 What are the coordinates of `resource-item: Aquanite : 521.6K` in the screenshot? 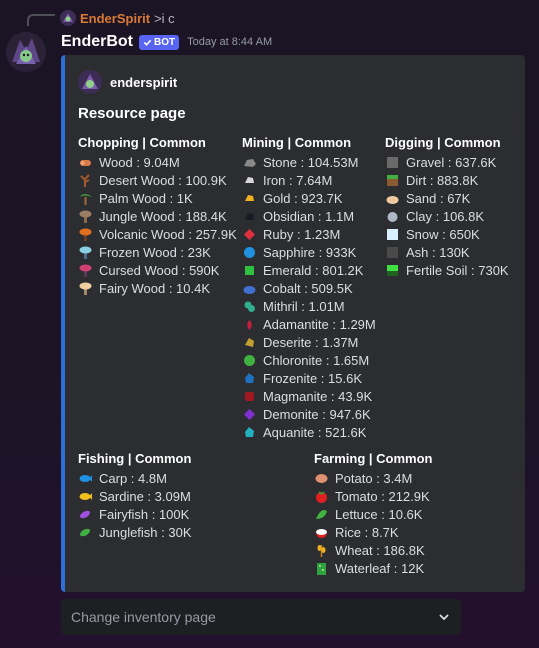 It's located at (309, 432).